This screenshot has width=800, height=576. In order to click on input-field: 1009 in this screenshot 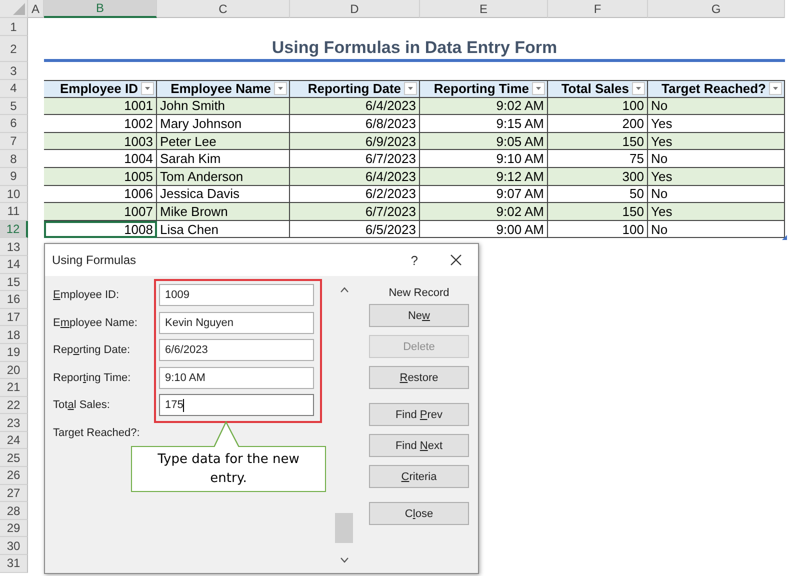, I will do `click(236, 295)`.